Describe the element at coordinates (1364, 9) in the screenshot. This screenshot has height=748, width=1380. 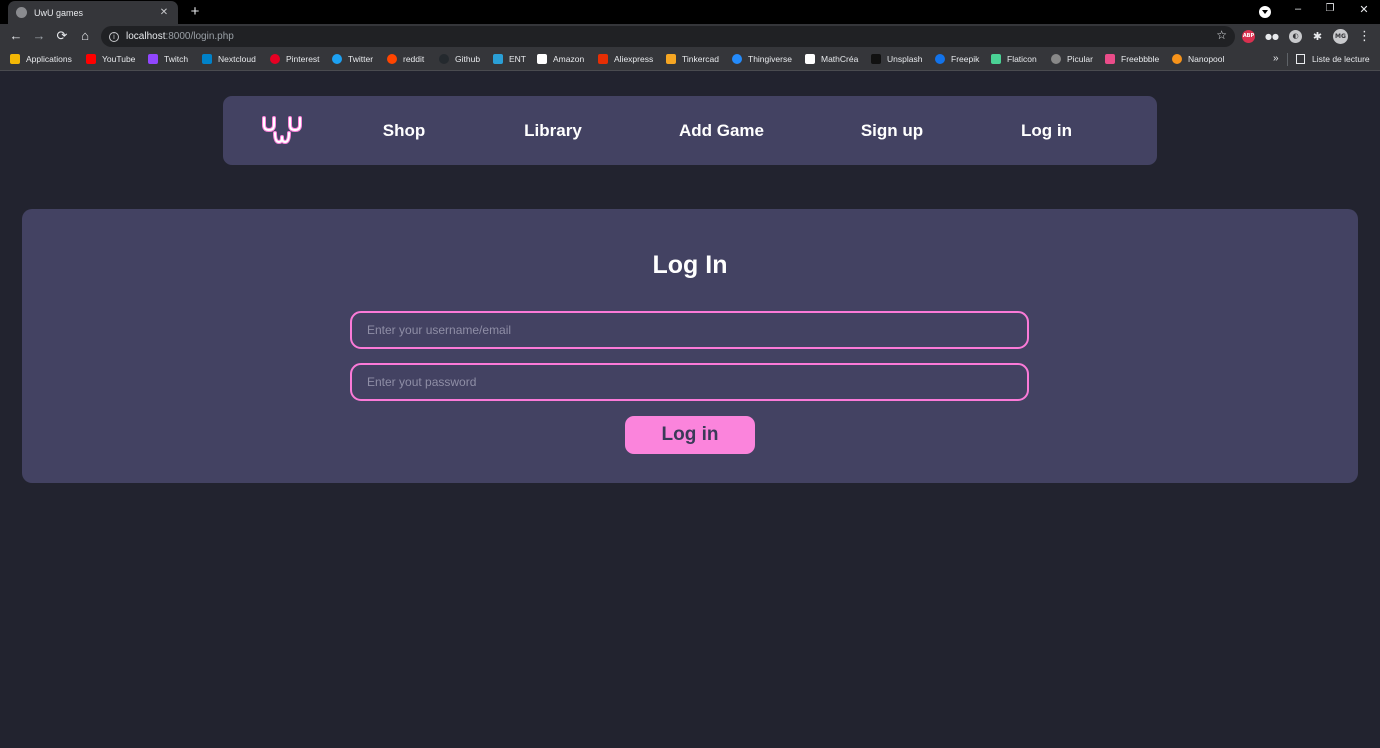
I see `close-window-button: ✕` at that location.